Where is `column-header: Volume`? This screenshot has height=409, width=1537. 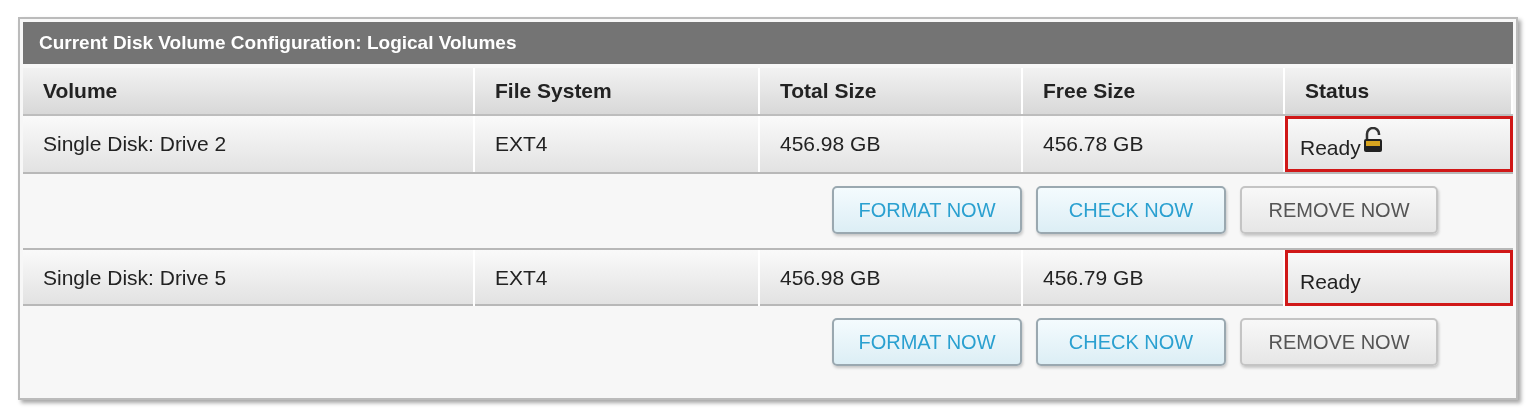 column-header: Volume is located at coordinates (249, 91).